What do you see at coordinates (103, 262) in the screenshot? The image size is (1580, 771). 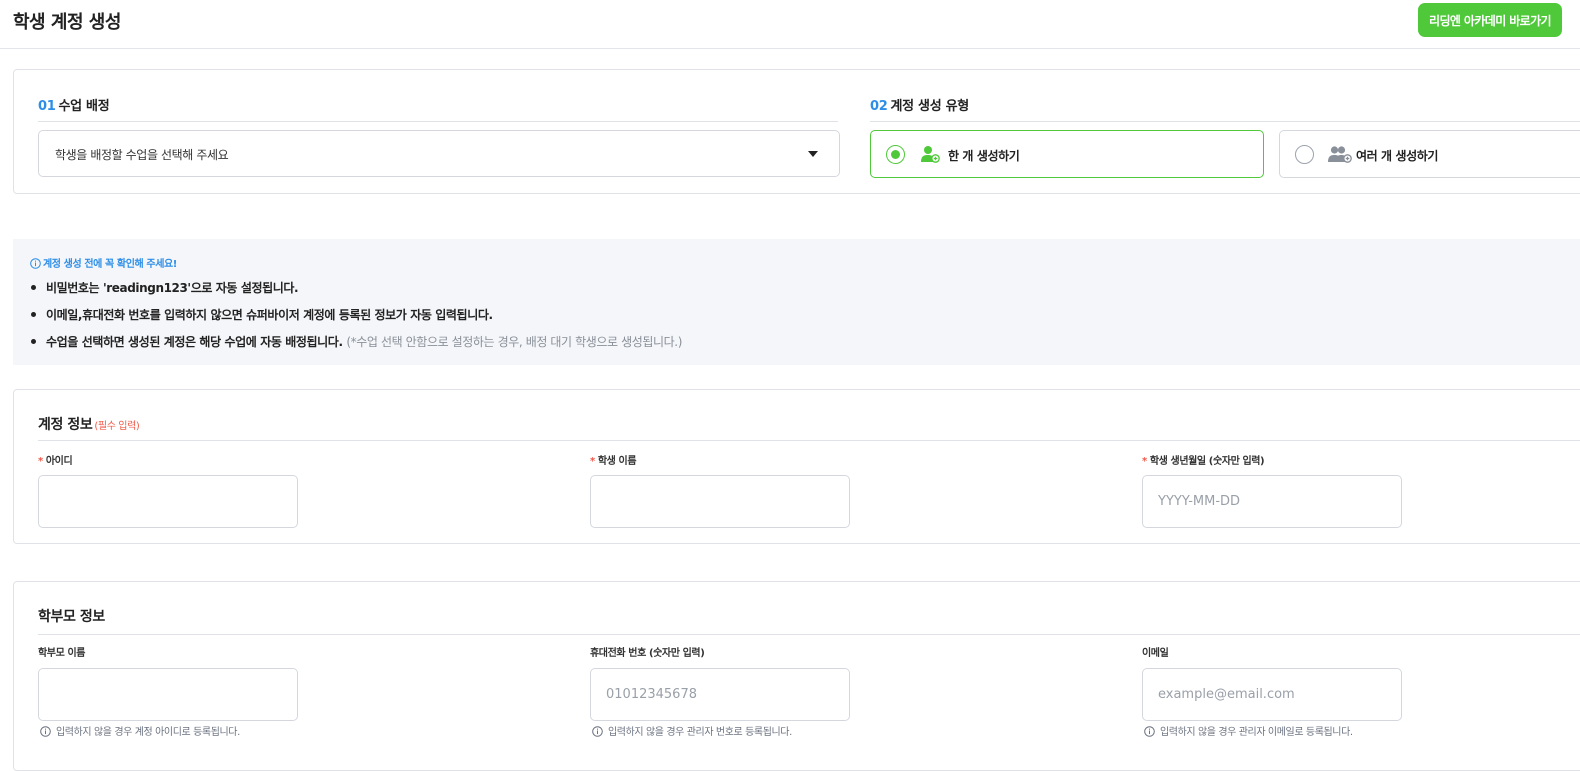 I see `notice-title: 계정 생성 전에 꼭 확인해 주세요!` at bounding box center [103, 262].